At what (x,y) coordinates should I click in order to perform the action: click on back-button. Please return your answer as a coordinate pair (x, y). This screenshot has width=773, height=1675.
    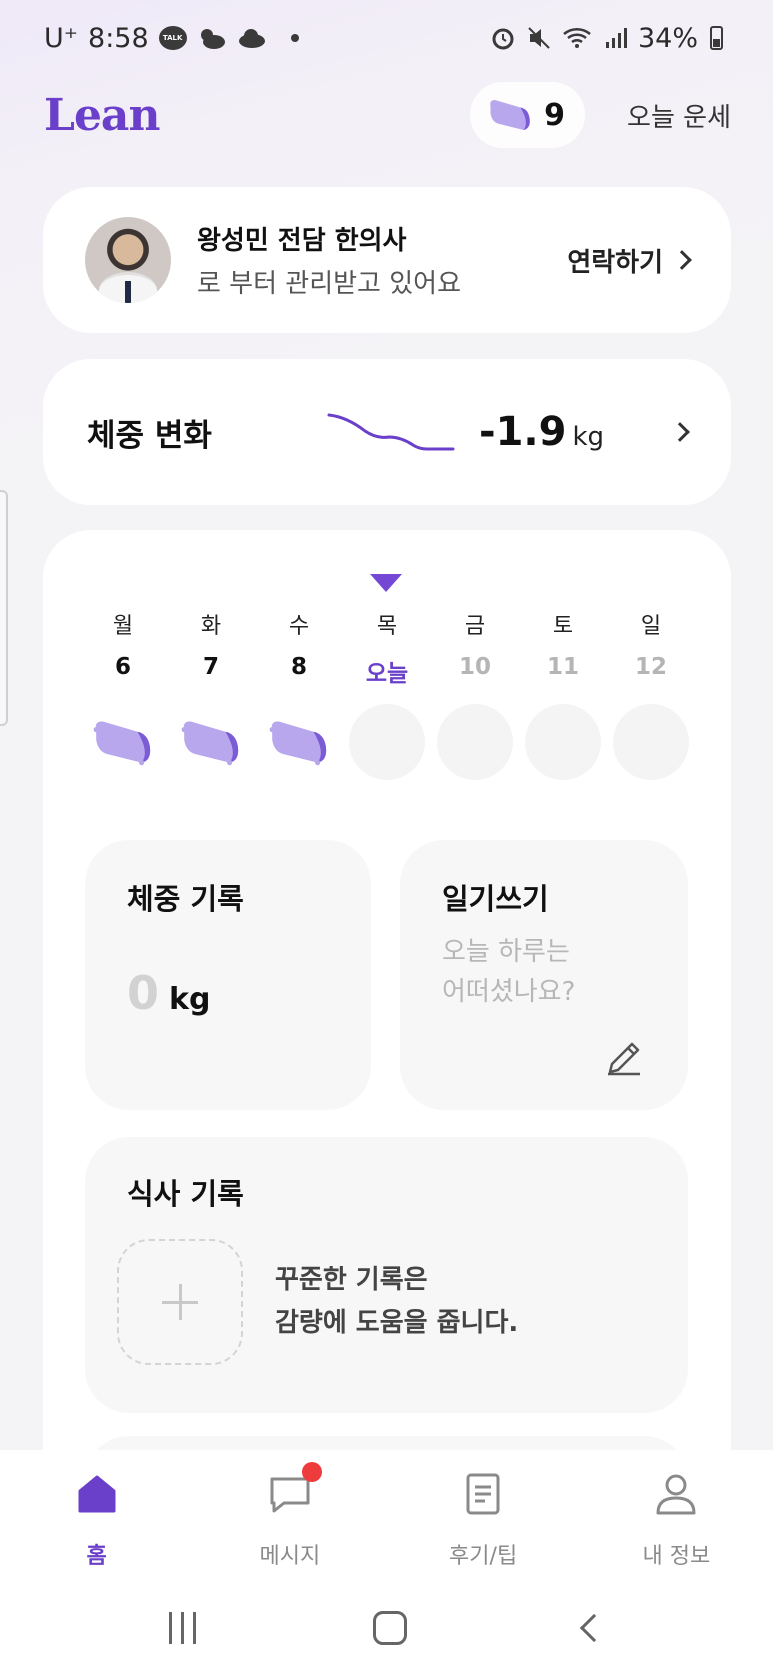
    Looking at the image, I should click on (594, 1627).